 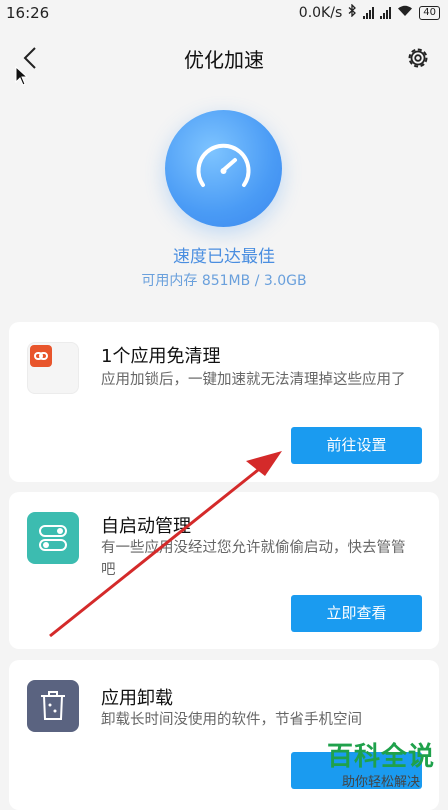 I want to click on card-description: 应用加锁后，一键加速就无法清理掉这些应用了, so click(x=253, y=380).